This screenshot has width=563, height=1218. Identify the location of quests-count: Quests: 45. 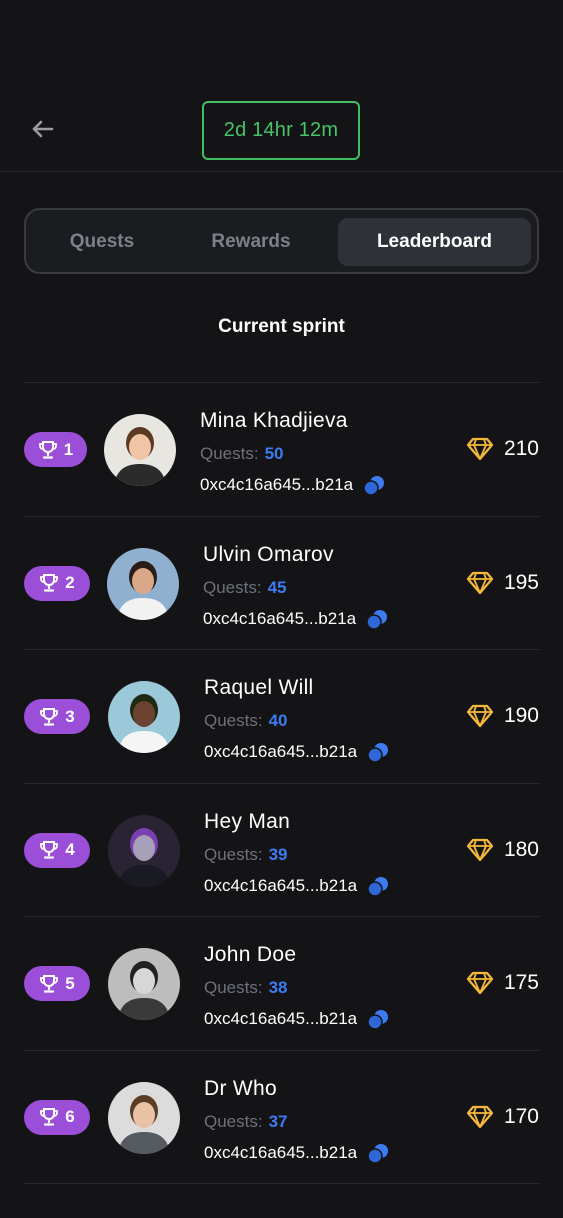
(245, 588).